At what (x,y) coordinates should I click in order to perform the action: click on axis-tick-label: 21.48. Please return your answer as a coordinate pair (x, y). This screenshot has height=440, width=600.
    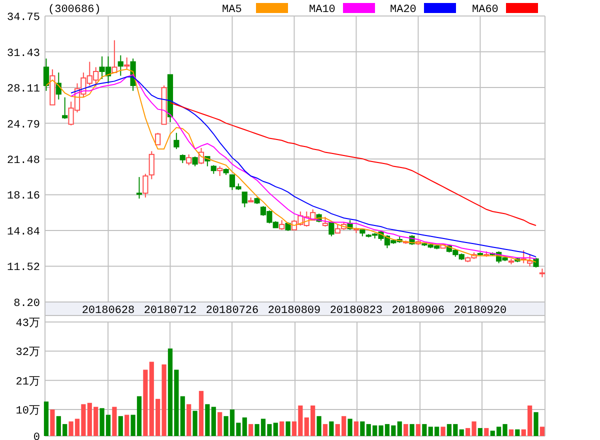
    Looking at the image, I should click on (23, 160).